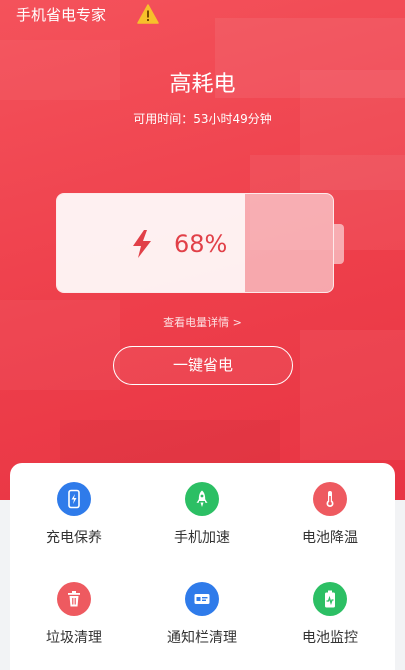  I want to click on tool-label: 充电保养, so click(74, 538).